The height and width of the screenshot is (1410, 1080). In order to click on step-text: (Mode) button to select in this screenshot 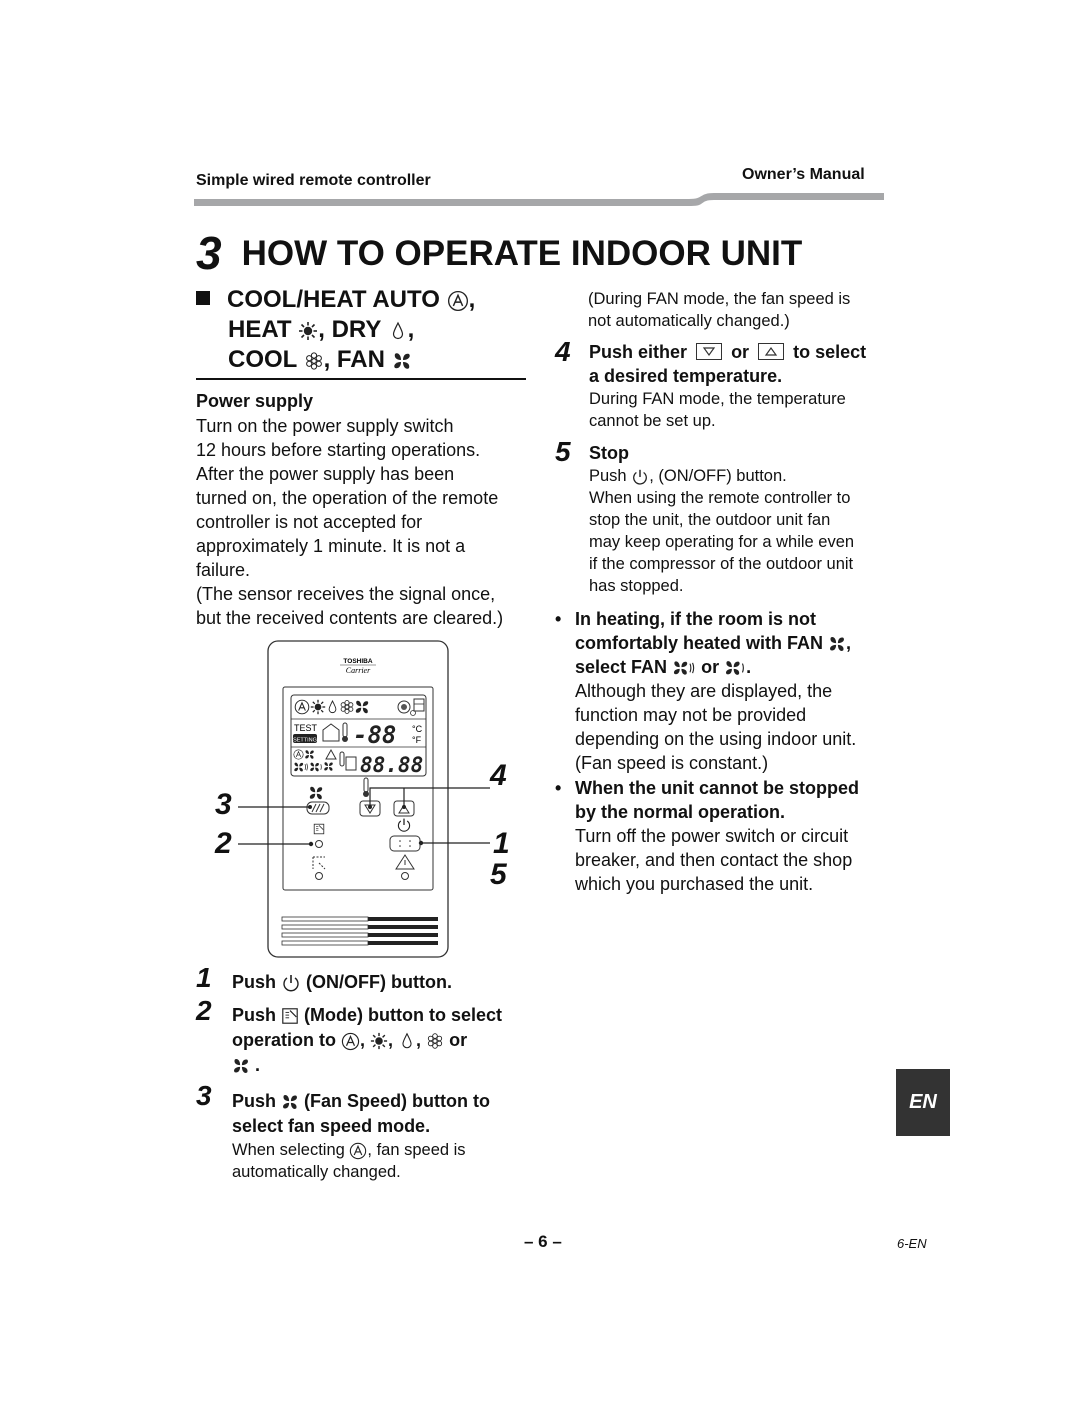, I will do `click(403, 1015)`.